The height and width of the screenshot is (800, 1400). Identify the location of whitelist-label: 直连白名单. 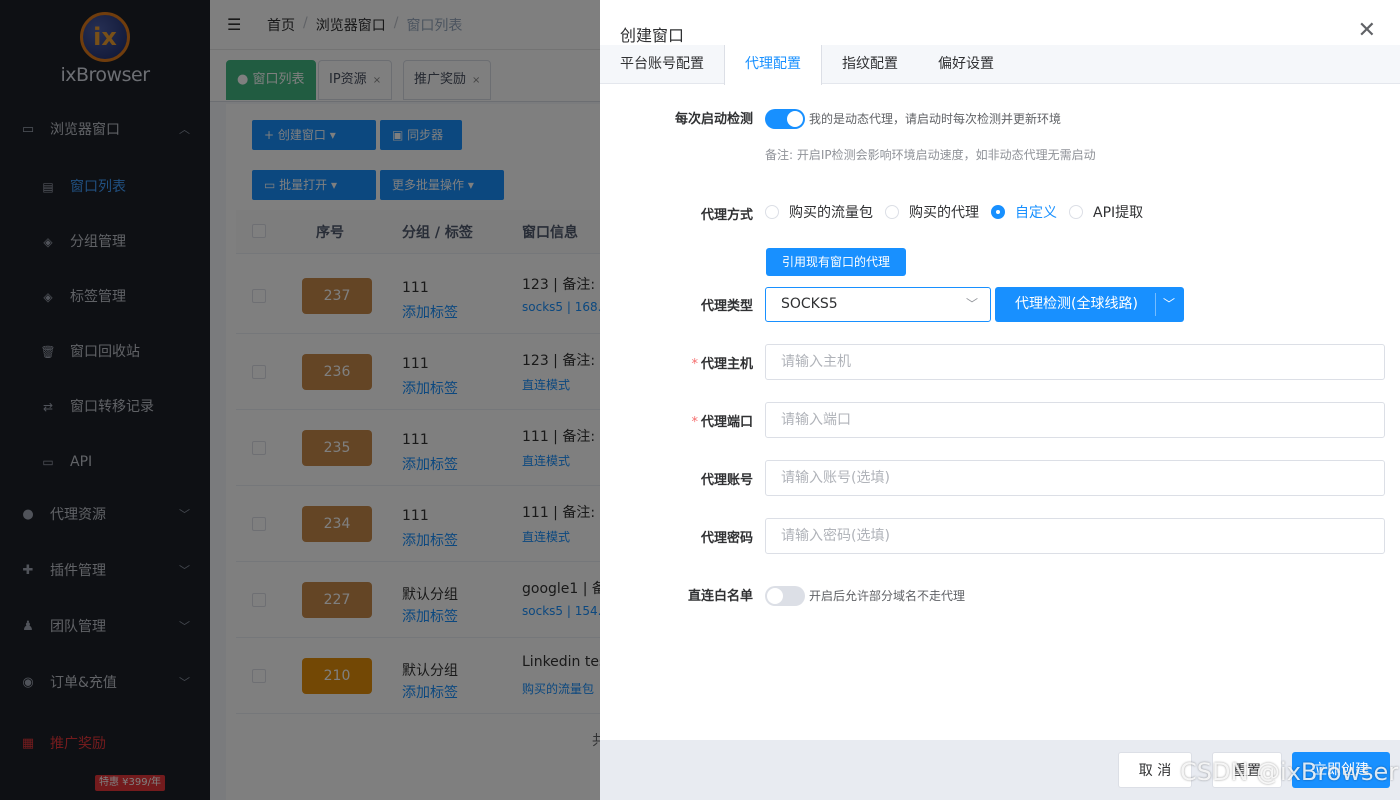
(720, 596).